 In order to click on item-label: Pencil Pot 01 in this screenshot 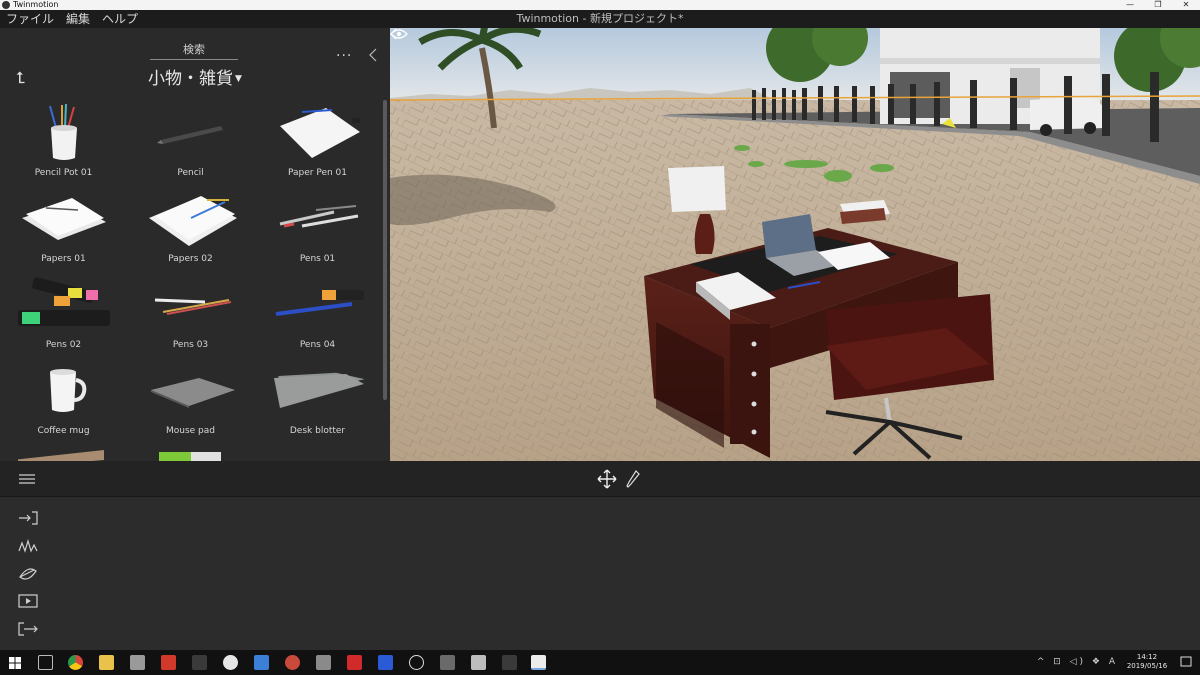, I will do `click(63, 173)`.